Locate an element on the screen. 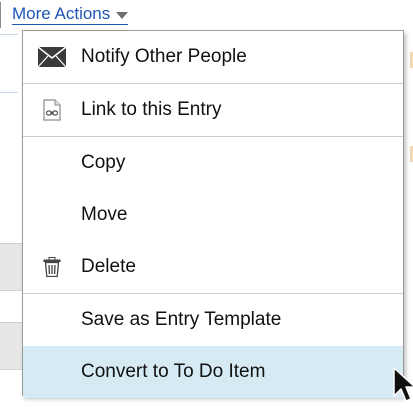 The width and height of the screenshot is (413, 415). menu-item-link-to-this-entry: Link to this Entry is located at coordinates (213, 110).